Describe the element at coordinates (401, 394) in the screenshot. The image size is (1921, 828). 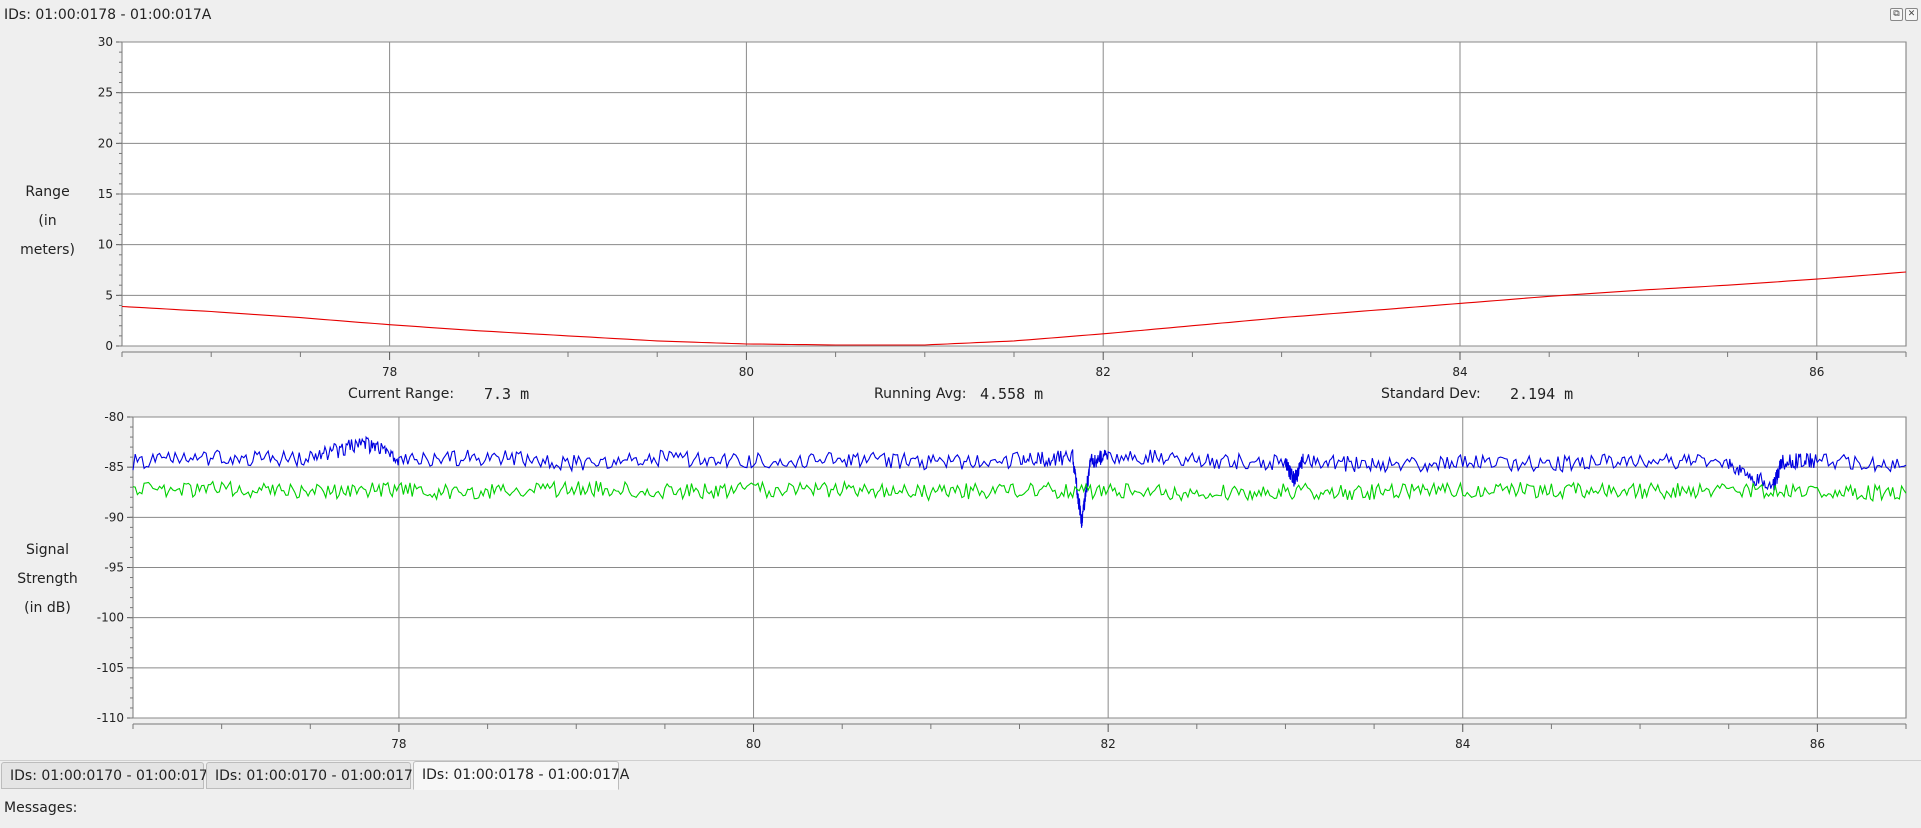
I see `current-range-label: Current Range:` at that location.